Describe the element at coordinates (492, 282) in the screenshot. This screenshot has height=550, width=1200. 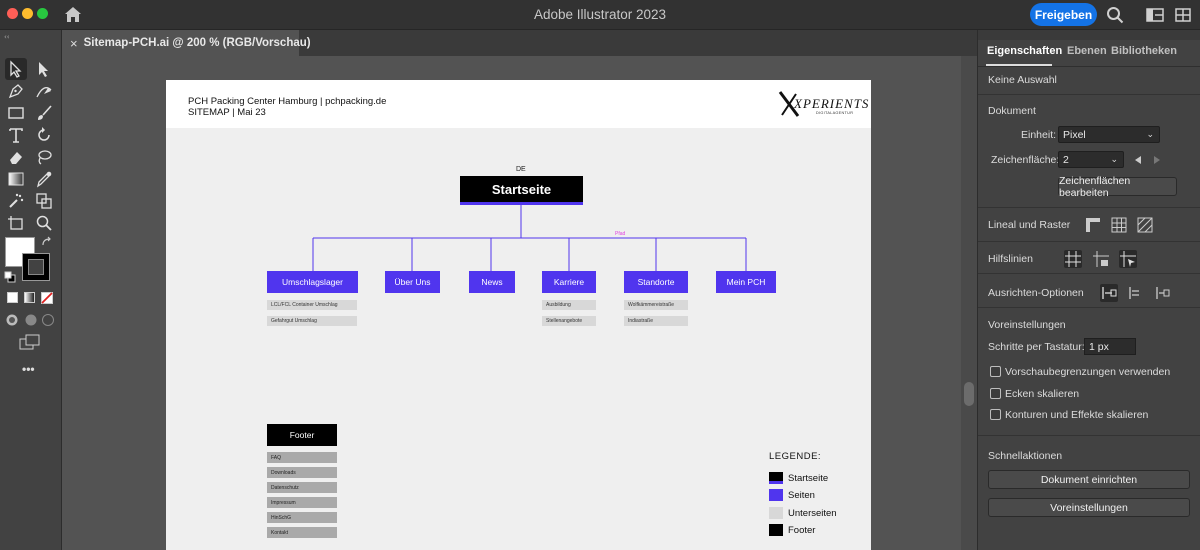
I see `page-news: News` at that location.